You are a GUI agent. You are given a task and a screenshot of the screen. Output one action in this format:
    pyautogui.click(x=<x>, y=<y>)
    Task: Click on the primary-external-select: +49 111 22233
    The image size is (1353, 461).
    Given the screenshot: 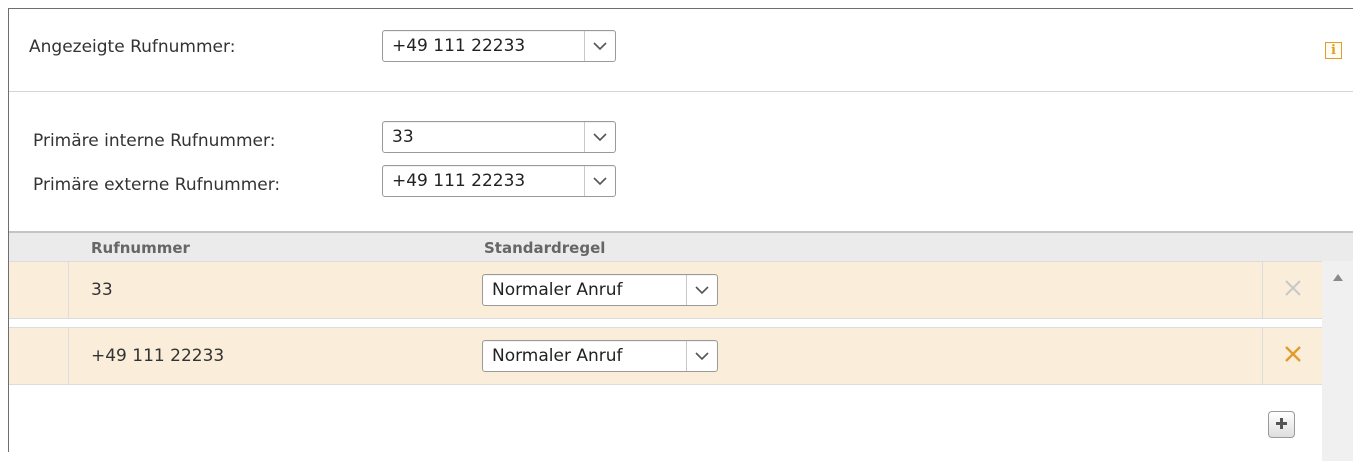 What is the action you would take?
    pyautogui.click(x=499, y=181)
    